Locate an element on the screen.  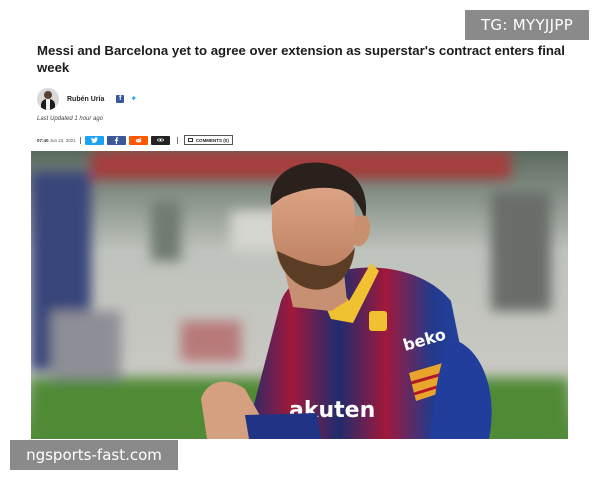
comment-icon is located at coordinates (190, 140).